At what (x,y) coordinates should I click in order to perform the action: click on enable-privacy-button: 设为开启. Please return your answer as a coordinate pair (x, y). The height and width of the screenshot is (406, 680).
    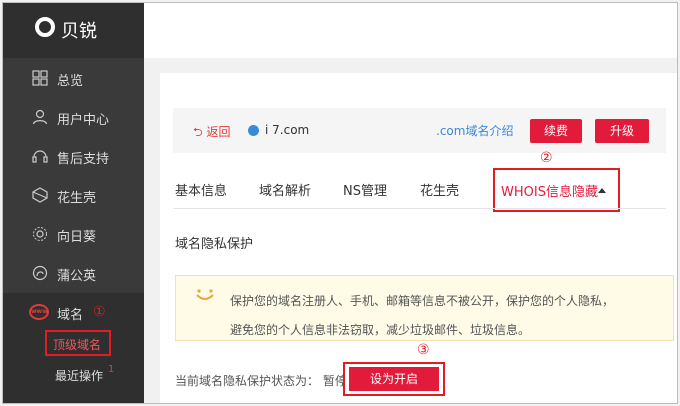
    Looking at the image, I should click on (394, 379).